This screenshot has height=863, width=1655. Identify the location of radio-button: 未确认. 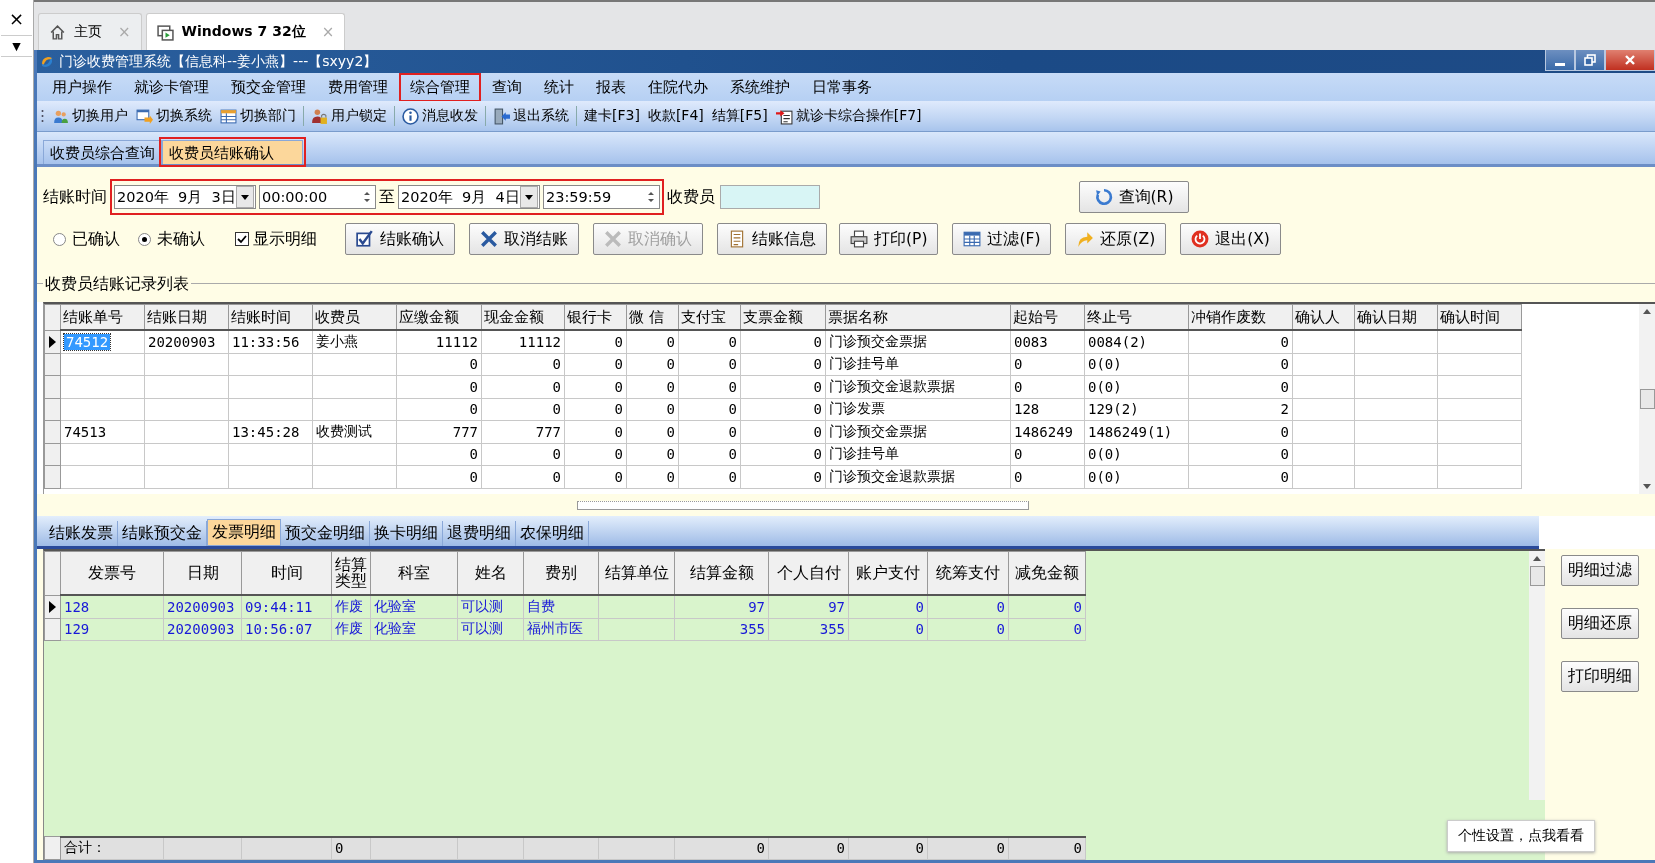
(171, 239).